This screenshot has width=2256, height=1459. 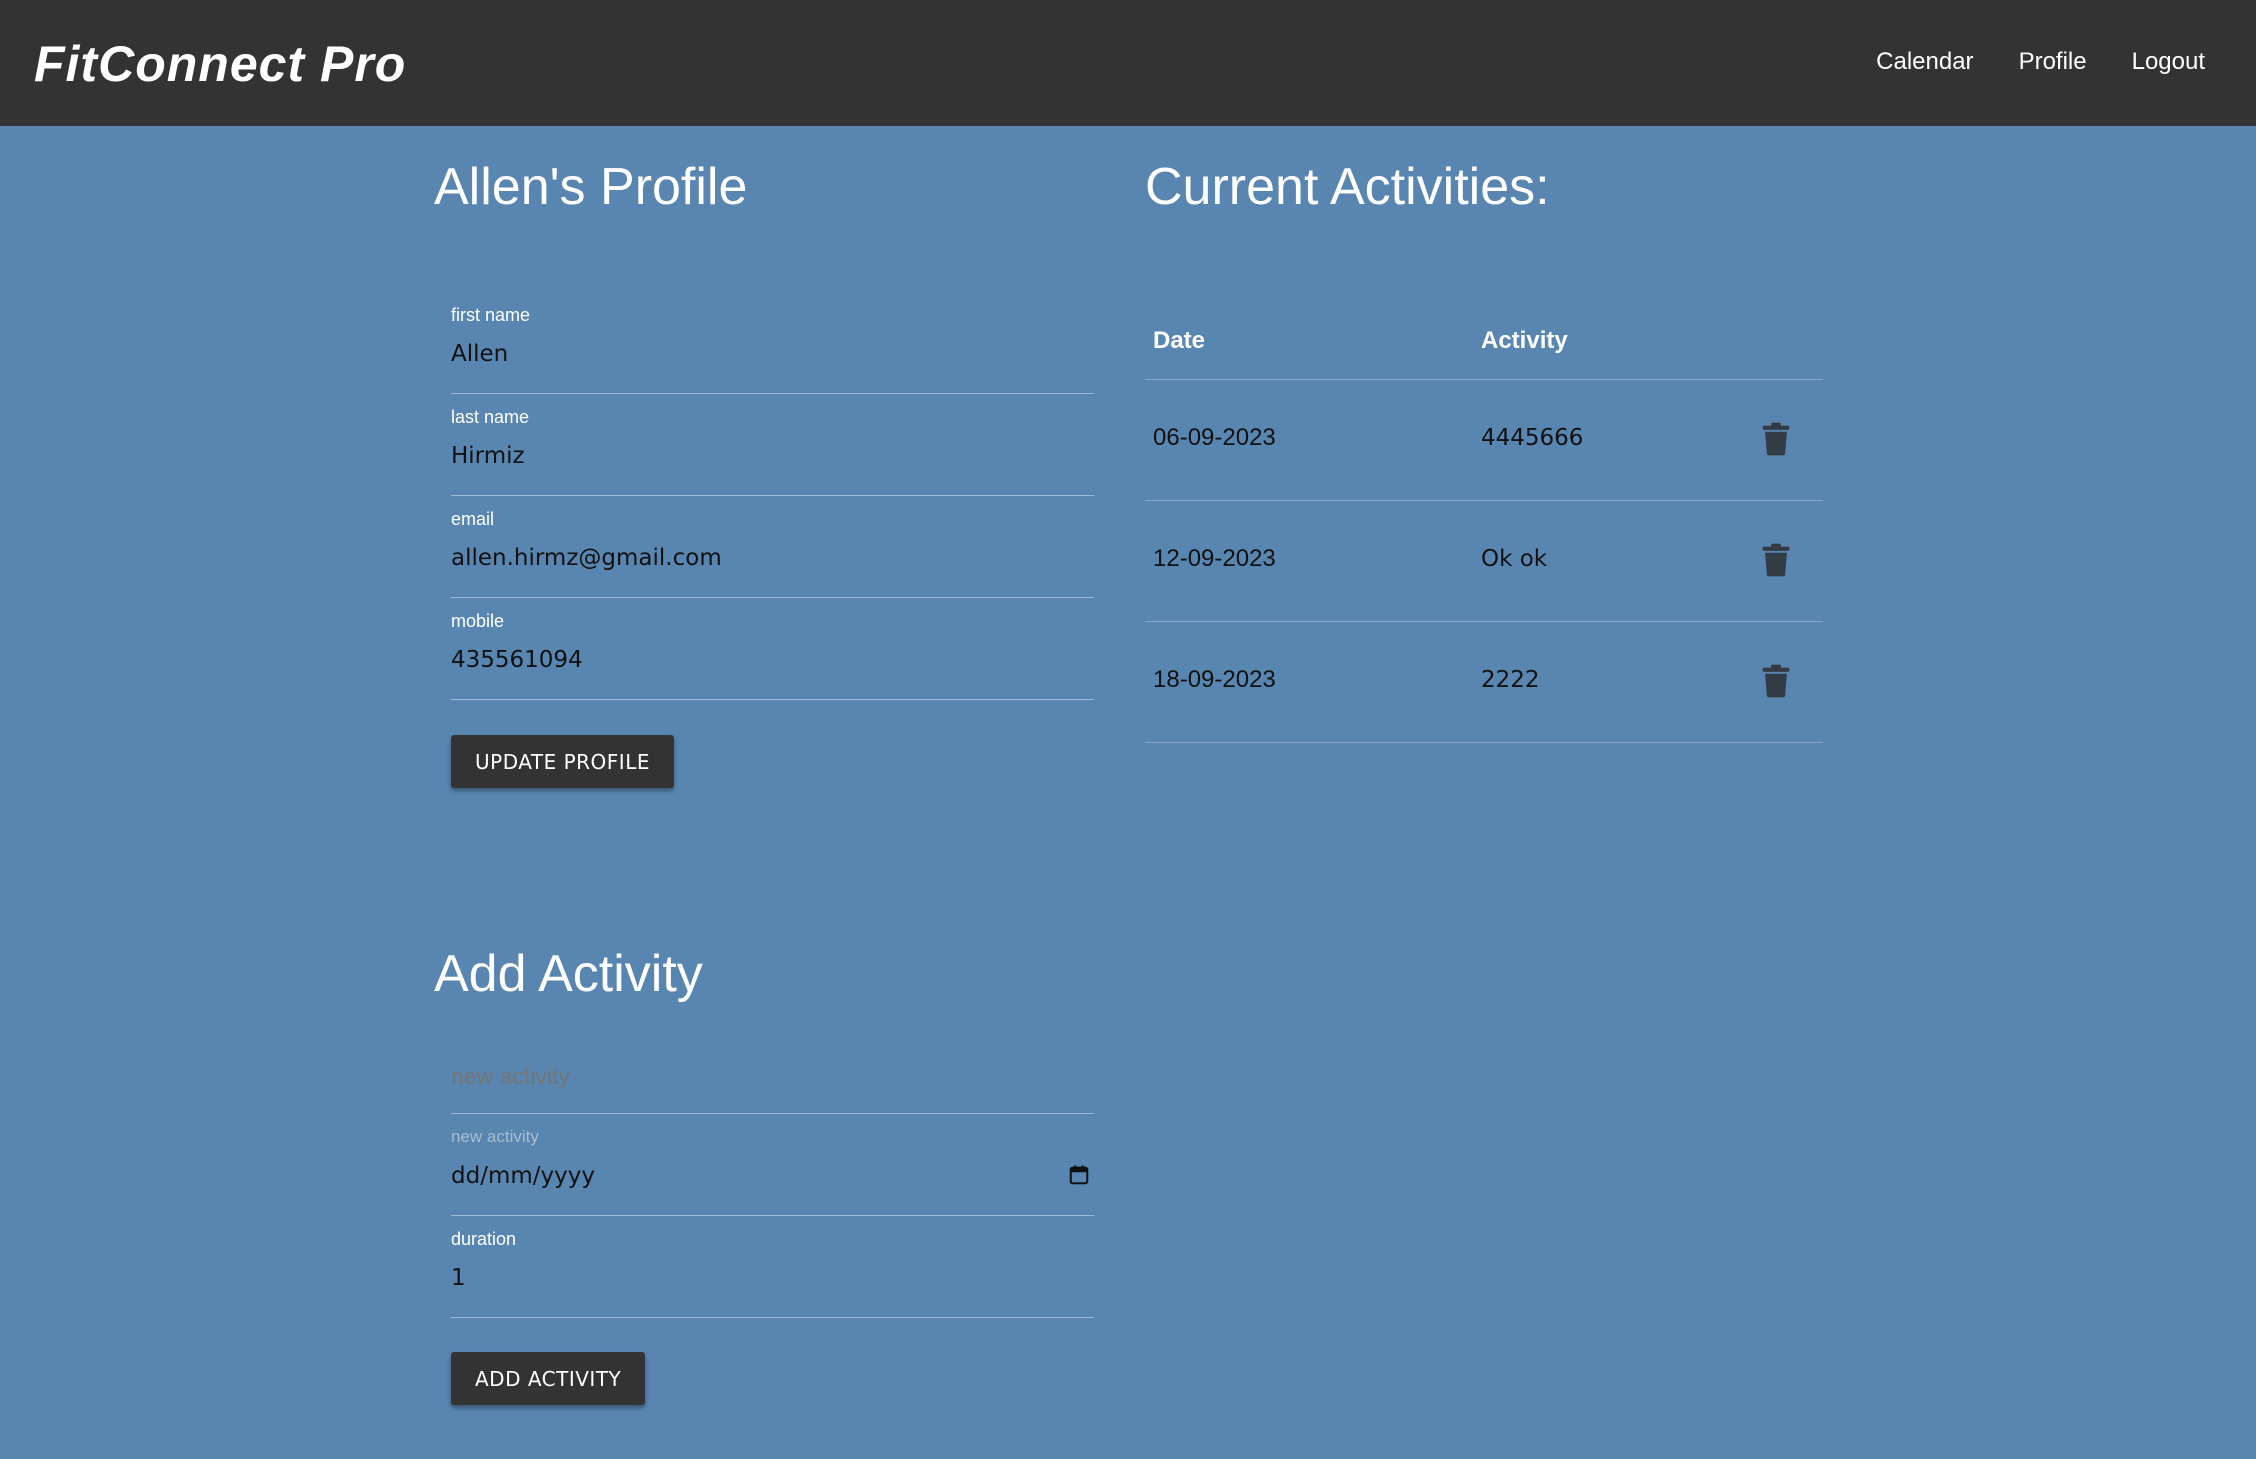 I want to click on table-header: Date Activity, so click(x=1484, y=340).